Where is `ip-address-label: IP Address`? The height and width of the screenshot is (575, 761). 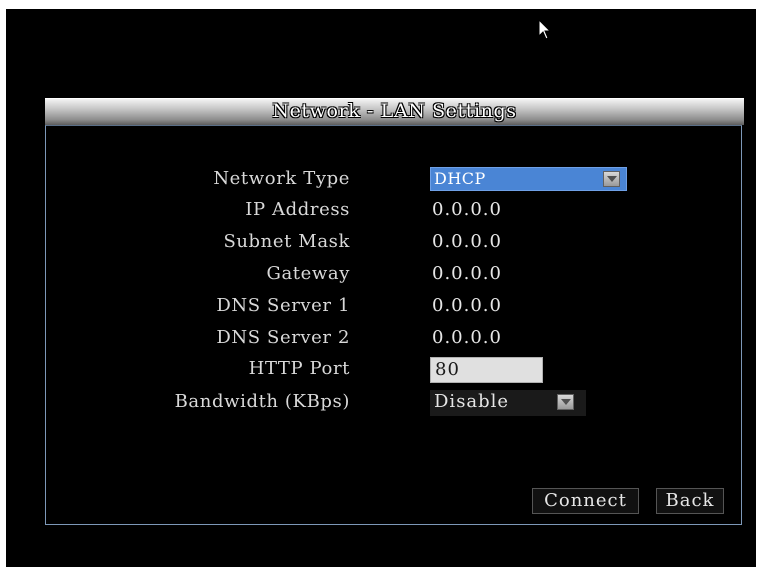
ip-address-label: IP Address is located at coordinates (297, 209).